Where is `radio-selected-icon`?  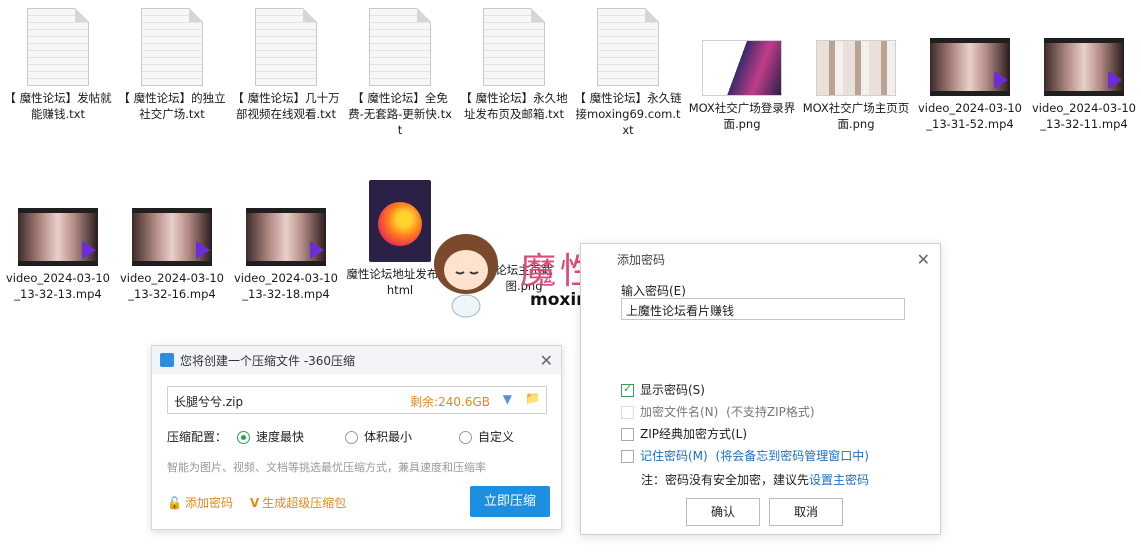 radio-selected-icon is located at coordinates (243, 437).